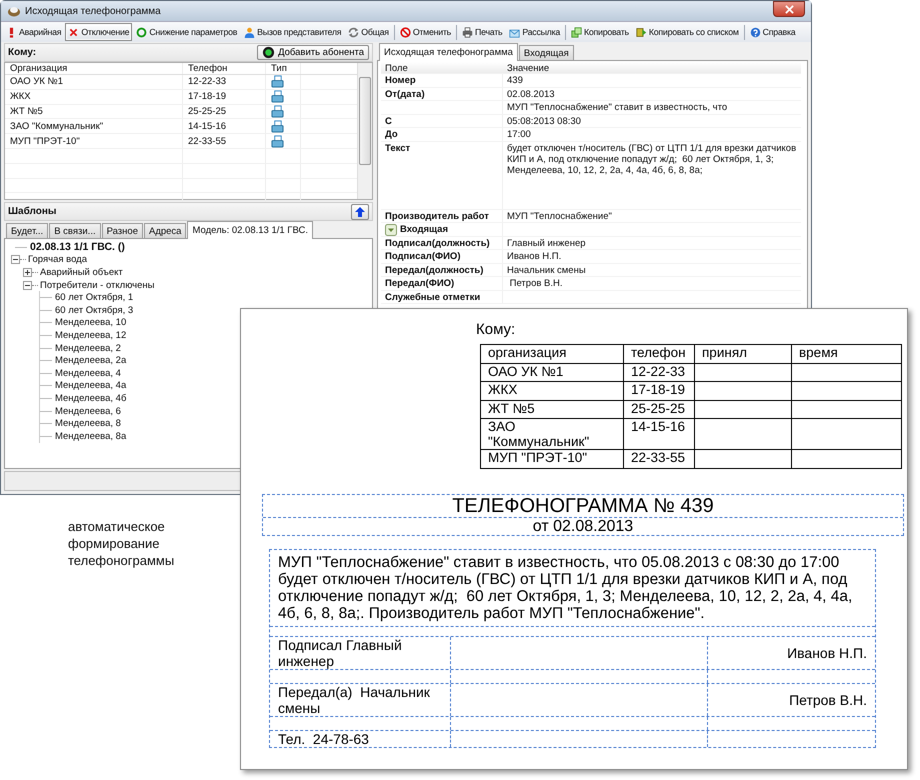 The height and width of the screenshot is (780, 920). I want to click on field-value: Главный инженер, so click(652, 243).